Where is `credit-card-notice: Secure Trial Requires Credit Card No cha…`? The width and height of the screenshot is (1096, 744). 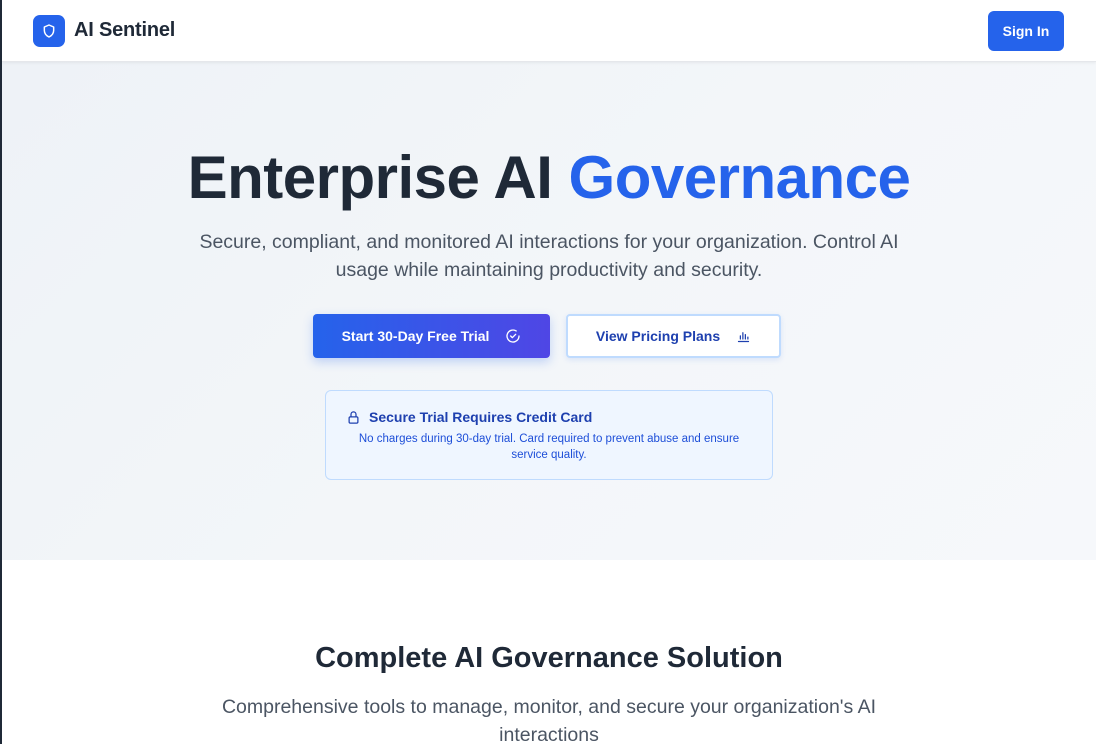
credit-card-notice: Secure Trial Requires Credit Card No cha… is located at coordinates (549, 435).